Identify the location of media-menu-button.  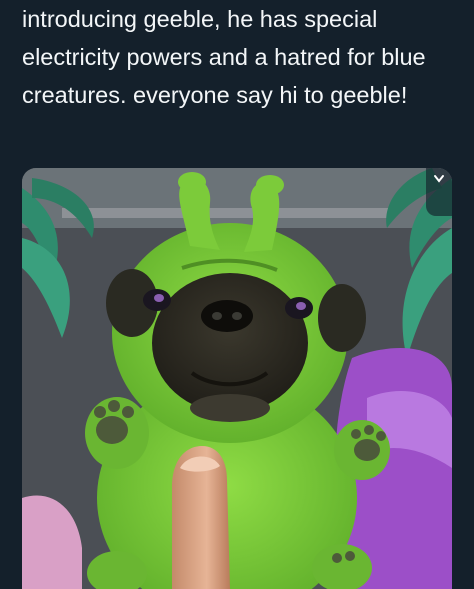
(439, 192).